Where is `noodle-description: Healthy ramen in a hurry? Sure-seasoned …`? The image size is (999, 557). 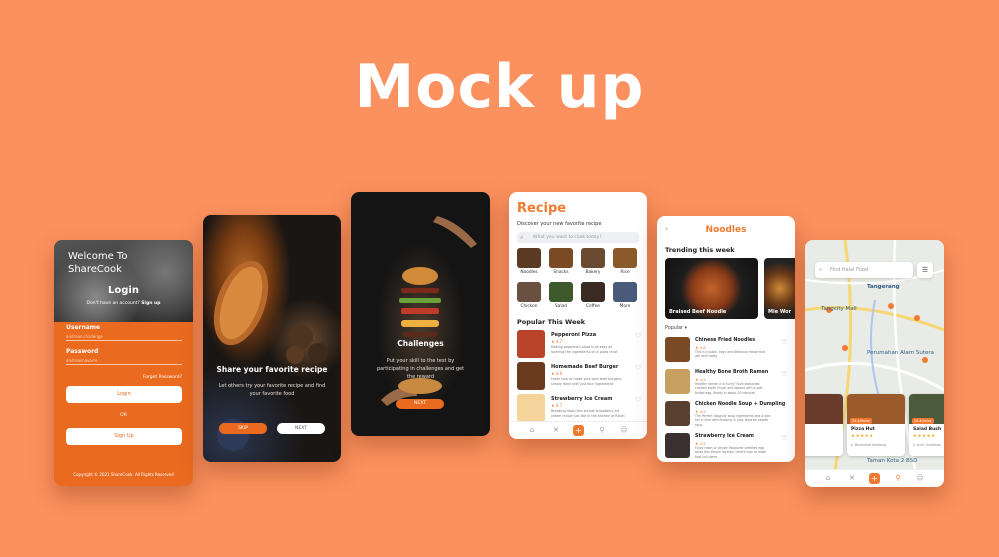
noodle-description: Healthy ramen in a hurry? Sure-seasoned … is located at coordinates (729, 388).